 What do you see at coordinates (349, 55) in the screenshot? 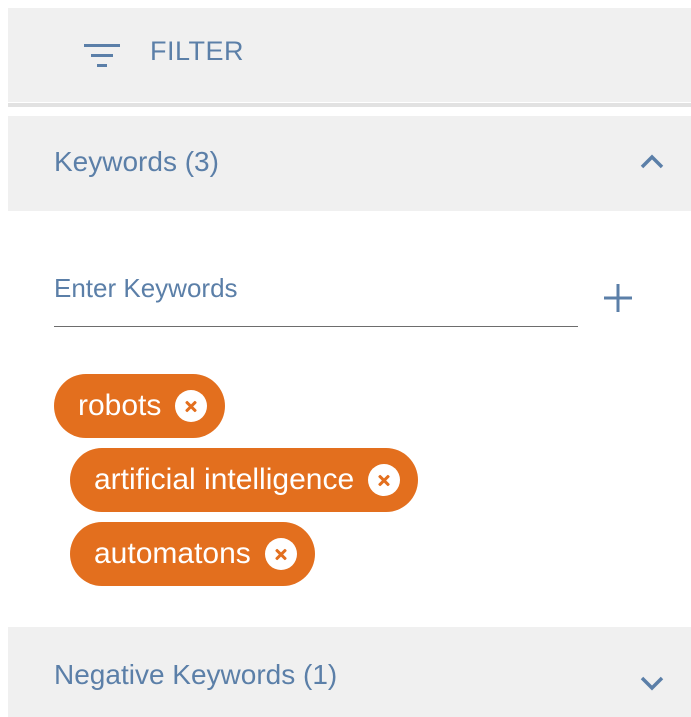
I see `filter-bar: FILTER` at bounding box center [349, 55].